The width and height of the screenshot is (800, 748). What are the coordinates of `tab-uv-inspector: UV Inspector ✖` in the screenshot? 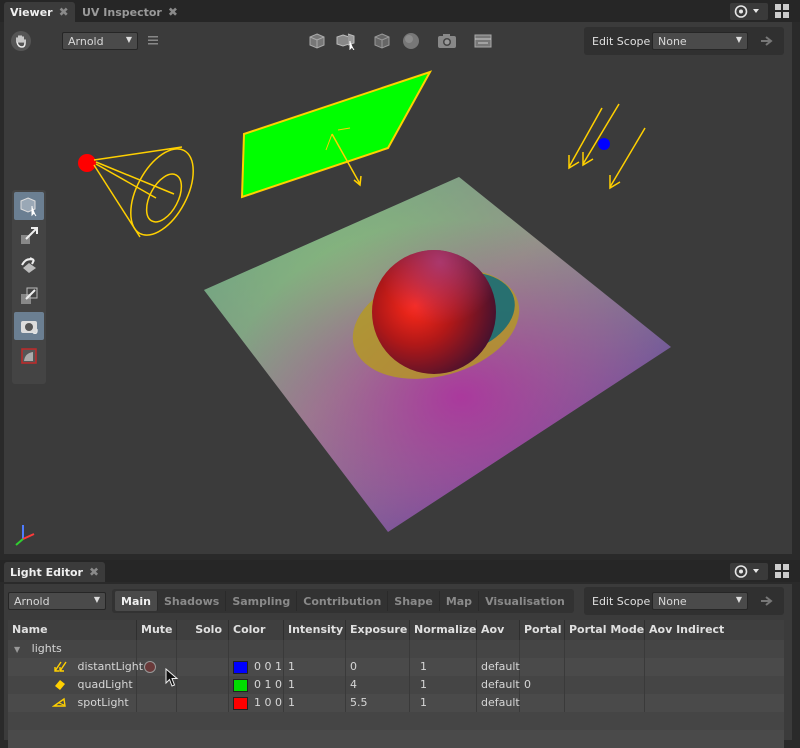 It's located at (130, 12).